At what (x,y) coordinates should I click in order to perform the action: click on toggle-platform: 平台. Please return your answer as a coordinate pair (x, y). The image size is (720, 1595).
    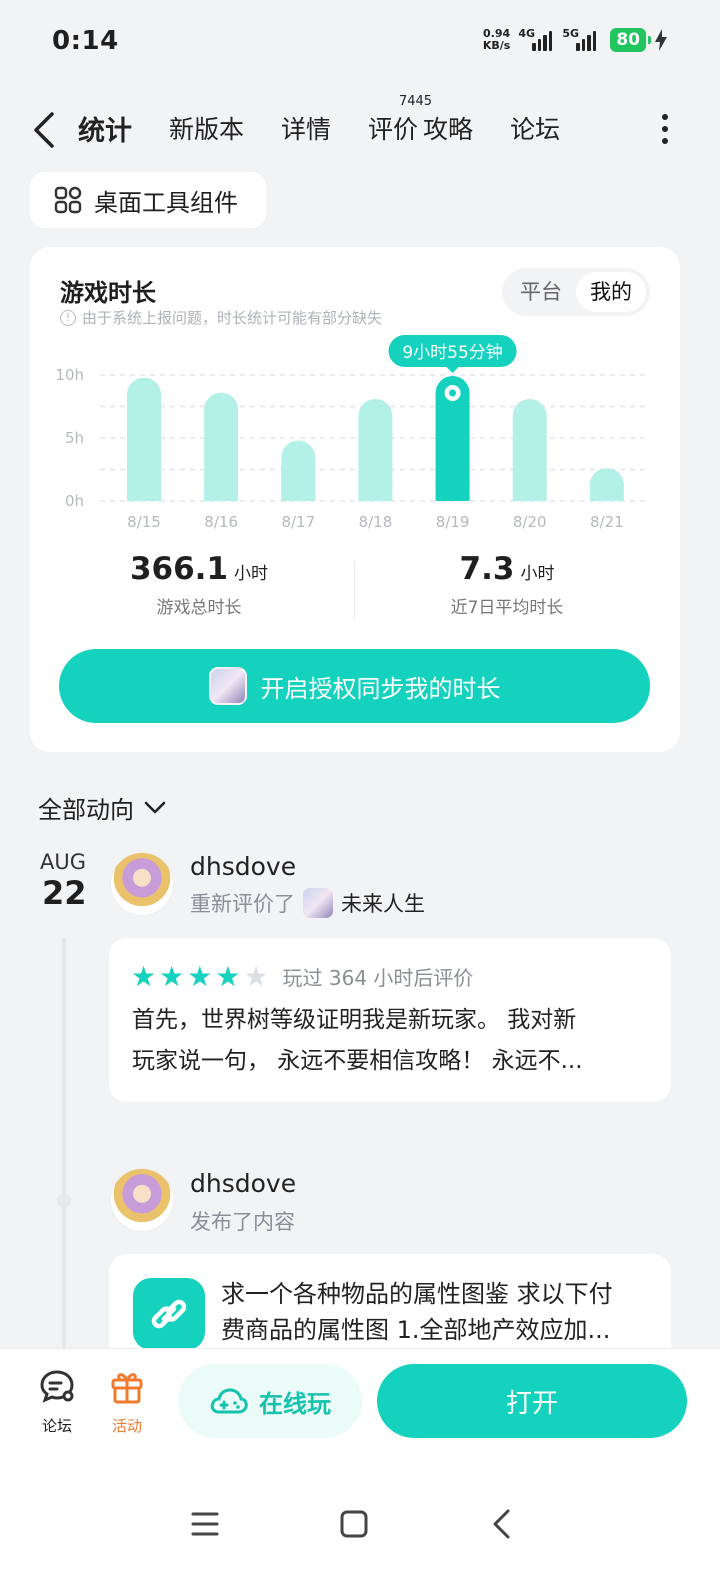
    Looking at the image, I should click on (541, 292).